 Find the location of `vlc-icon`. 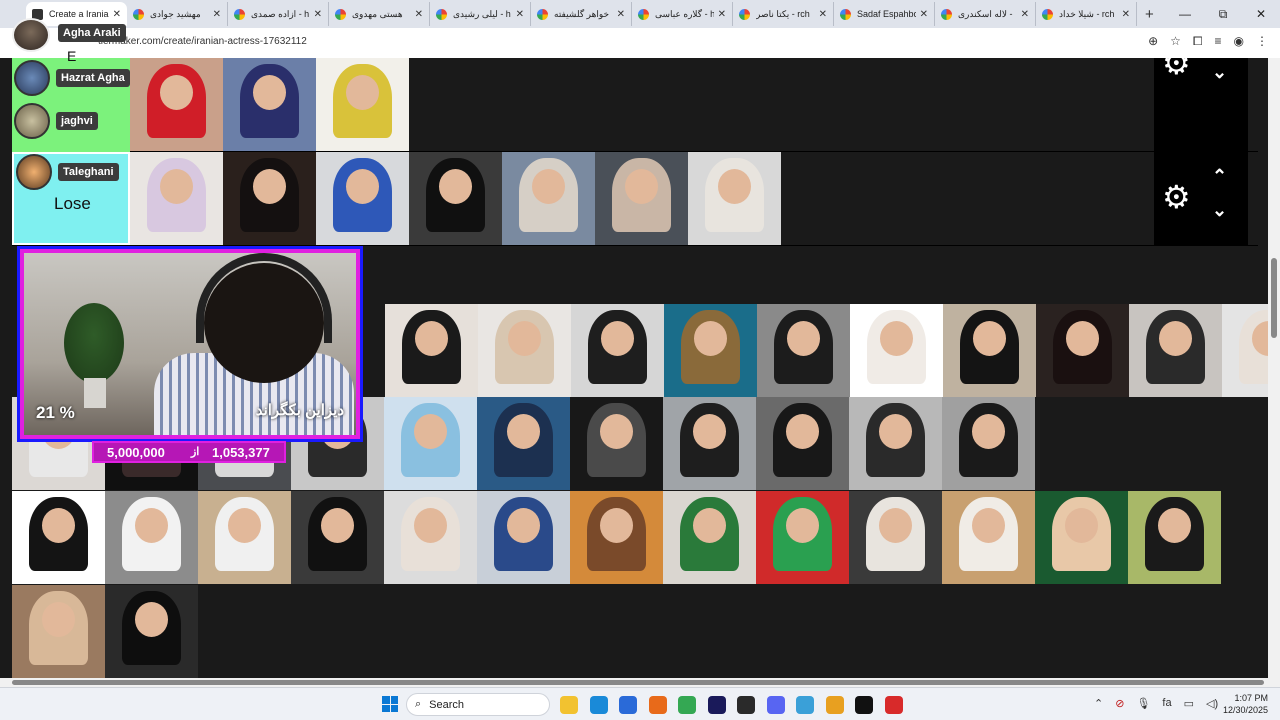

vlc-icon is located at coordinates (834, 705).